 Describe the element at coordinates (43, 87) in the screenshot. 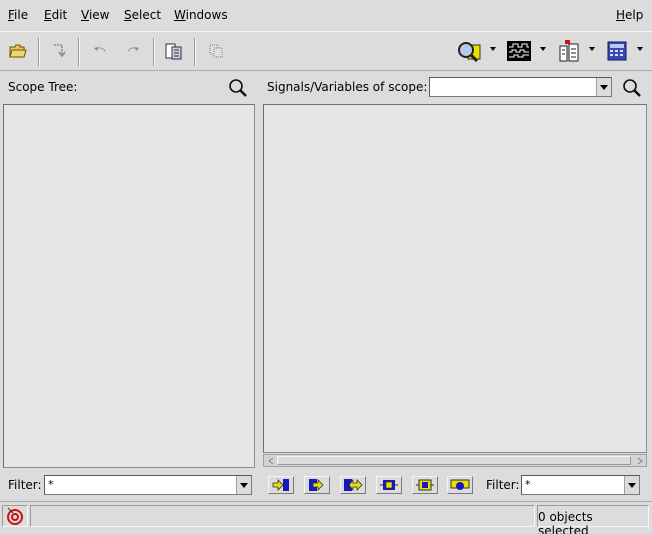

I see `scope-tree-label: Scope Tree:` at that location.